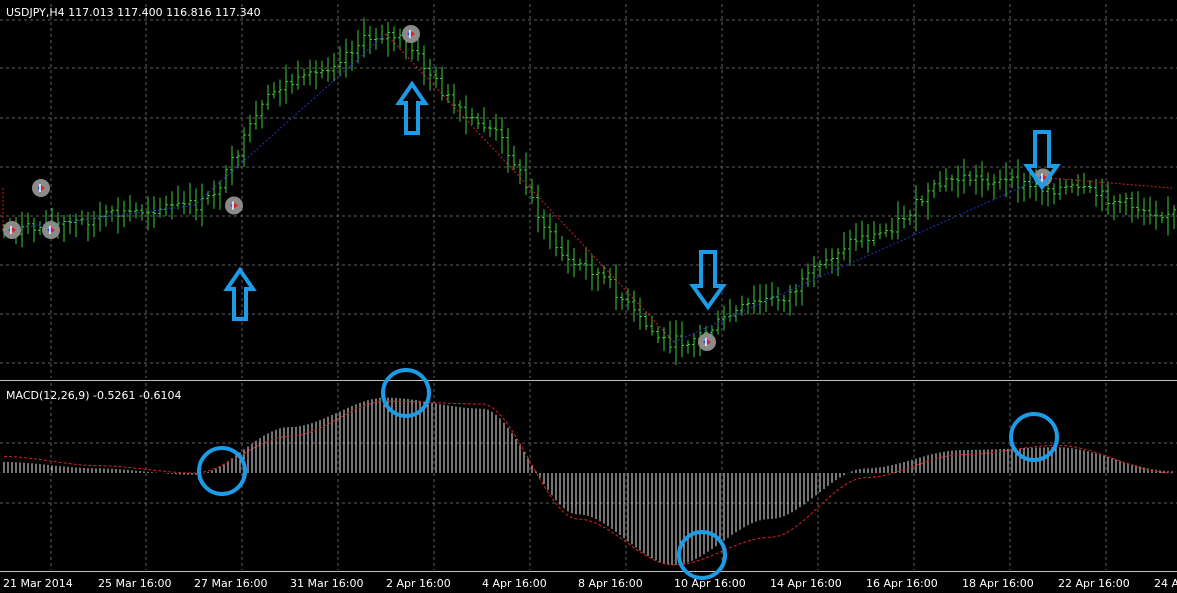 The image size is (1177, 593). Describe the element at coordinates (93, 395) in the screenshot. I see `macd-panel-header: MACD(12,26,9) -0.5261 -0.6104` at that location.